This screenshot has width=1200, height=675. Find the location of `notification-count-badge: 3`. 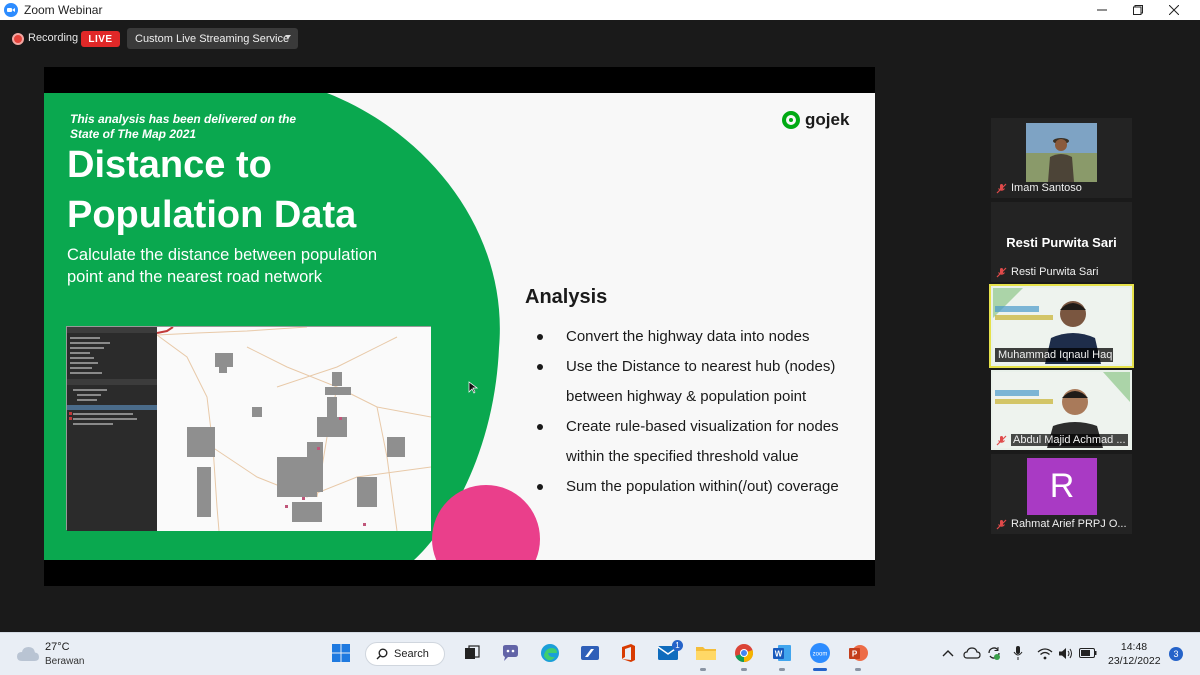

notification-count-badge: 3 is located at coordinates (1176, 654).